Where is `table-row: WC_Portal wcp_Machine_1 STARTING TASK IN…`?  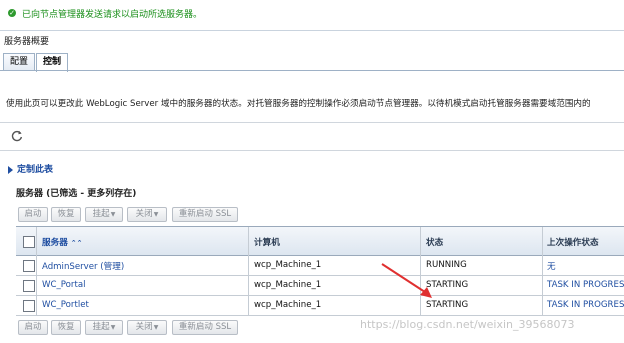 table-row: WC_Portal wcp_Machine_1 STARTING TASK IN… is located at coordinates (320, 286).